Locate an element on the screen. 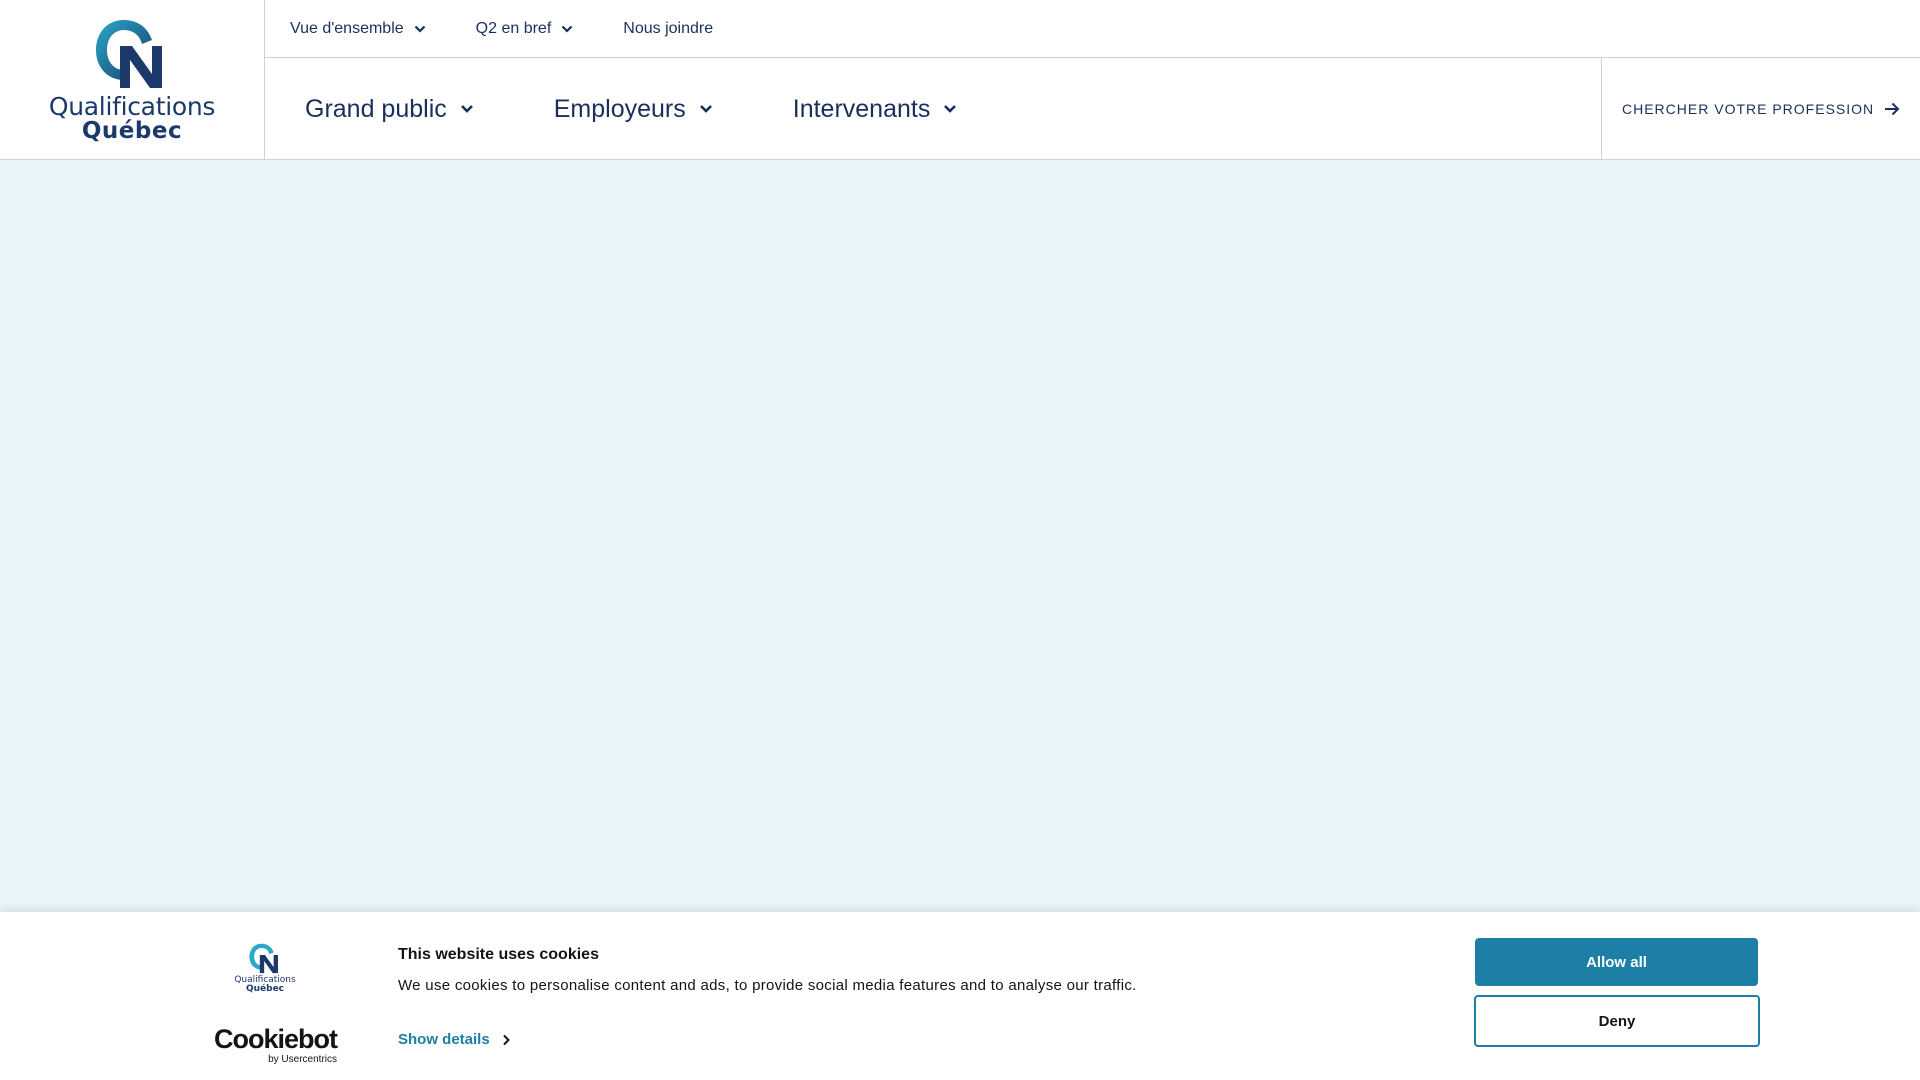 The width and height of the screenshot is (1920, 1080). main-nav: Grand public Employeurs Intervenants is located at coordinates (933, 109).